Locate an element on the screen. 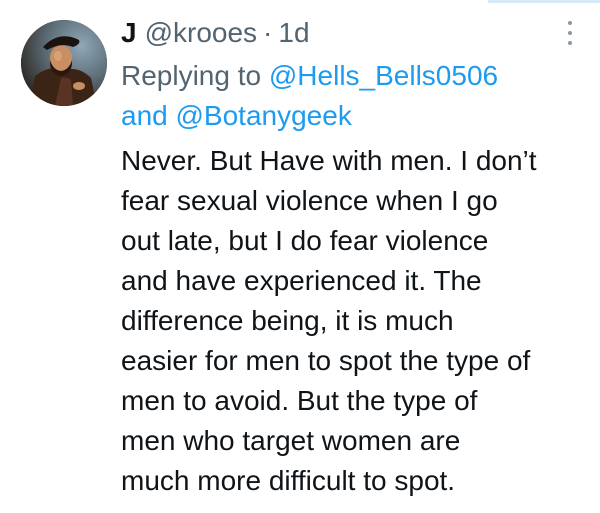  user-handle: @krooes is located at coordinates (201, 33).